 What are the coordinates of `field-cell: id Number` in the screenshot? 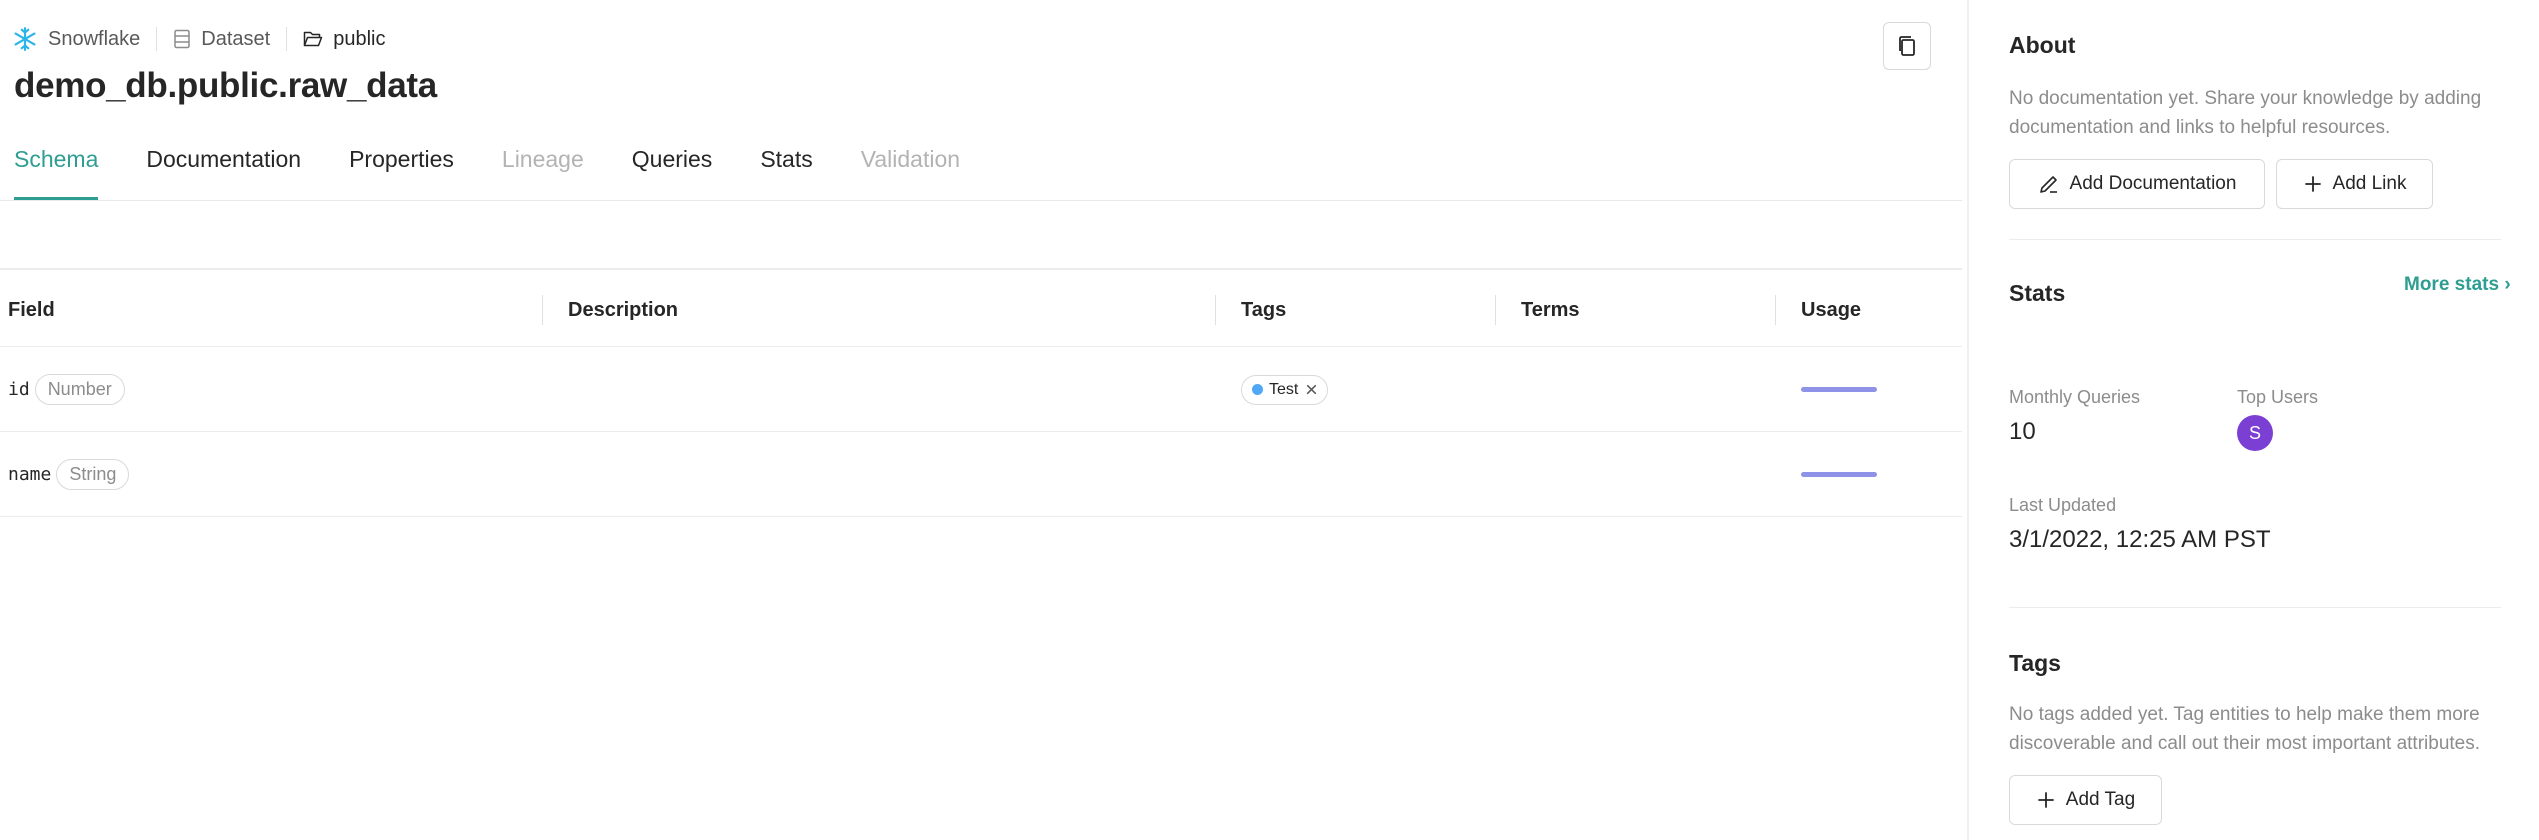 It's located at (66, 389).